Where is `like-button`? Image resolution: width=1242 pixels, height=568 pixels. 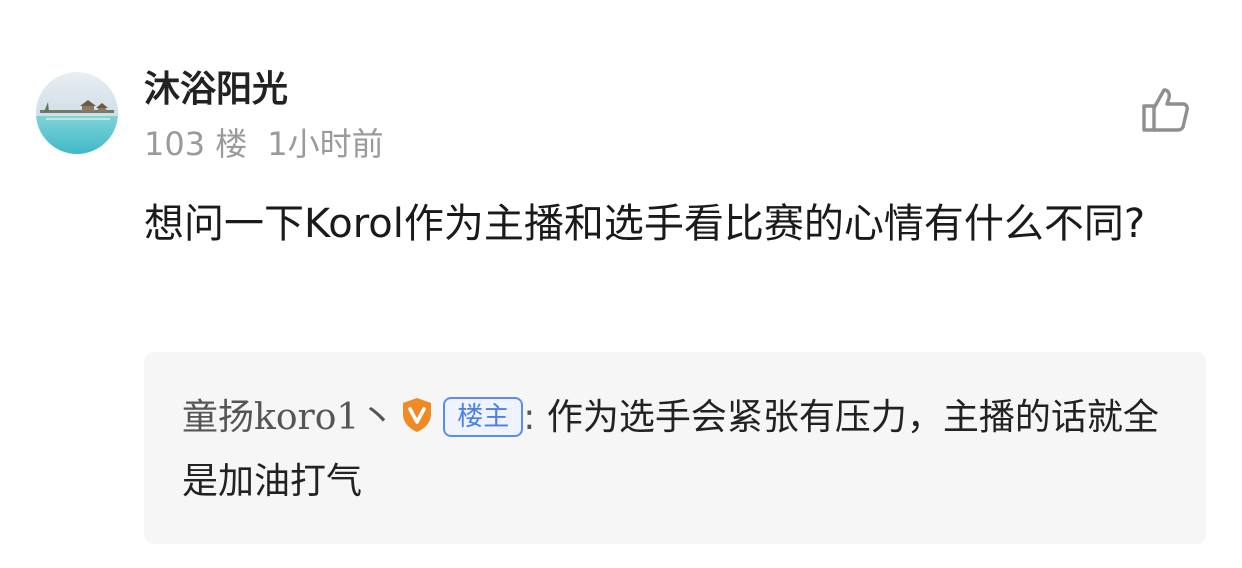 like-button is located at coordinates (1166, 110).